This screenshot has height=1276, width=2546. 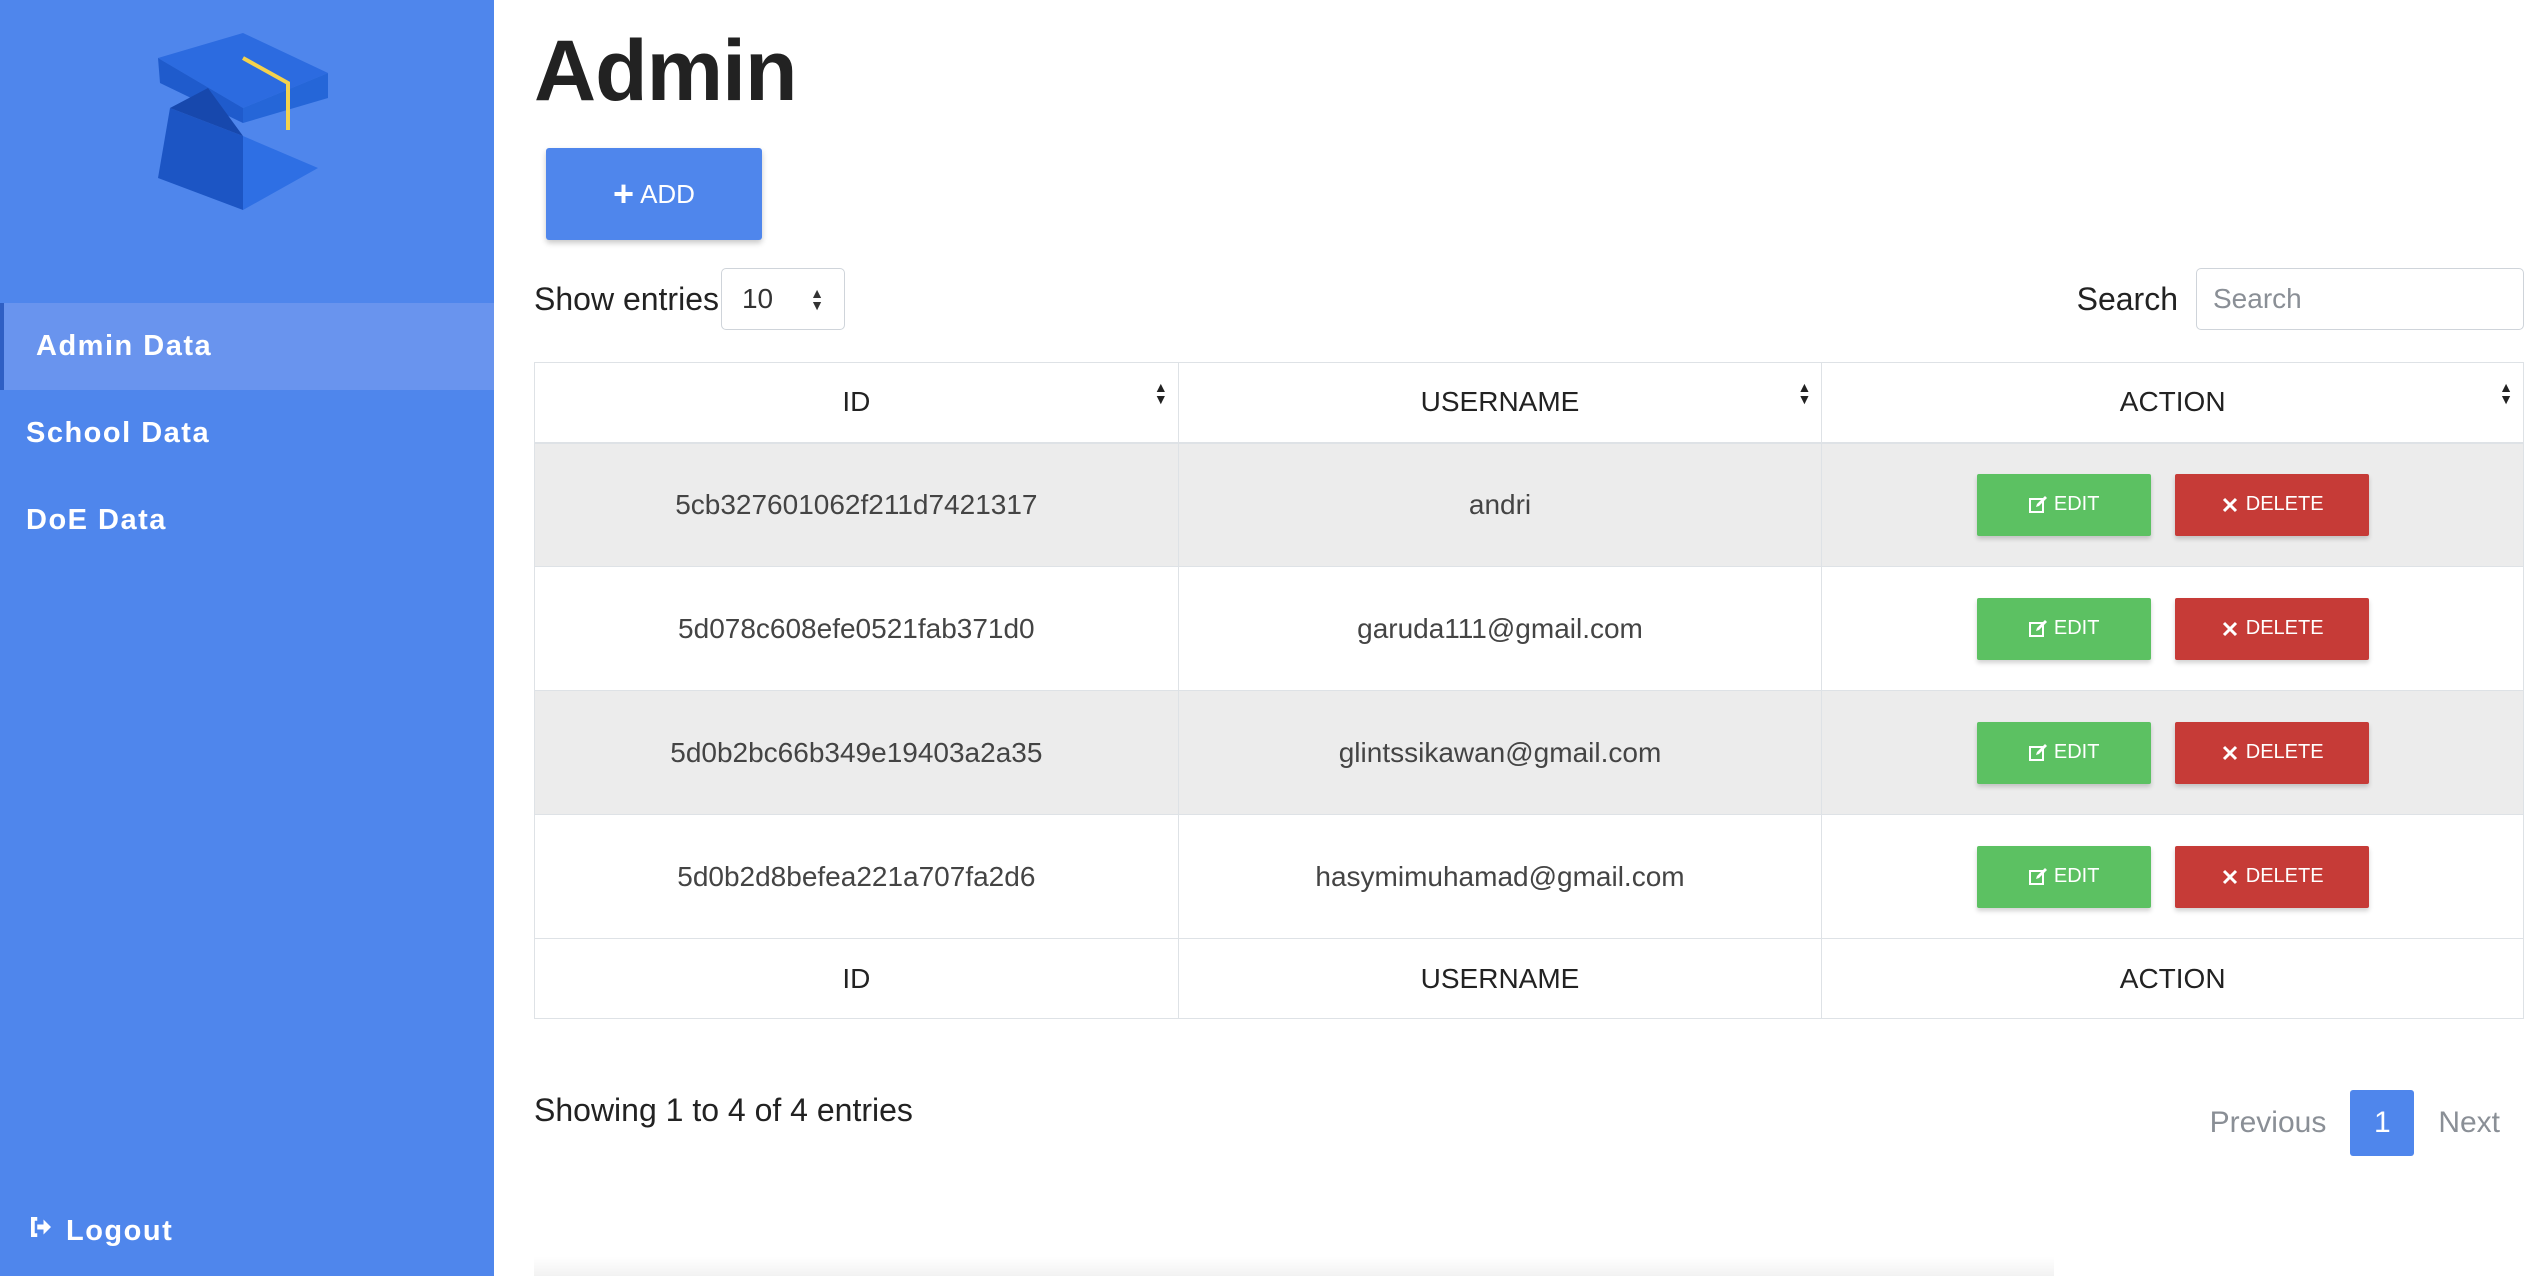 I want to click on header-username: USERNAME ▲ ▼, so click(x=1500, y=403).